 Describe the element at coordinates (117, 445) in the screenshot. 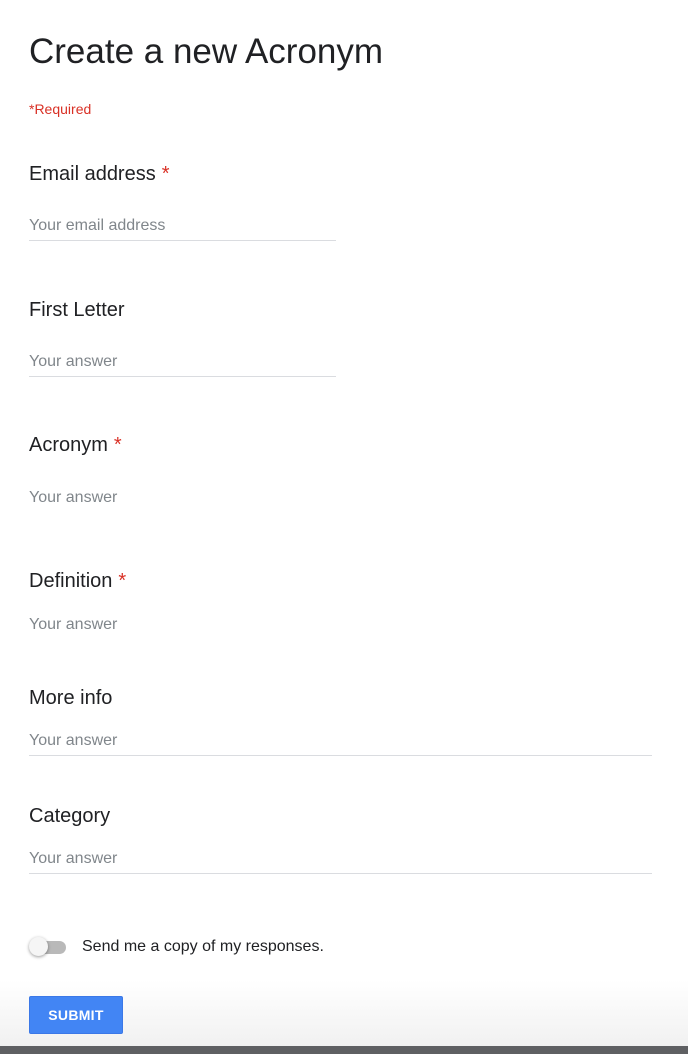

I see `required-asterisk-acronym: *` at that location.